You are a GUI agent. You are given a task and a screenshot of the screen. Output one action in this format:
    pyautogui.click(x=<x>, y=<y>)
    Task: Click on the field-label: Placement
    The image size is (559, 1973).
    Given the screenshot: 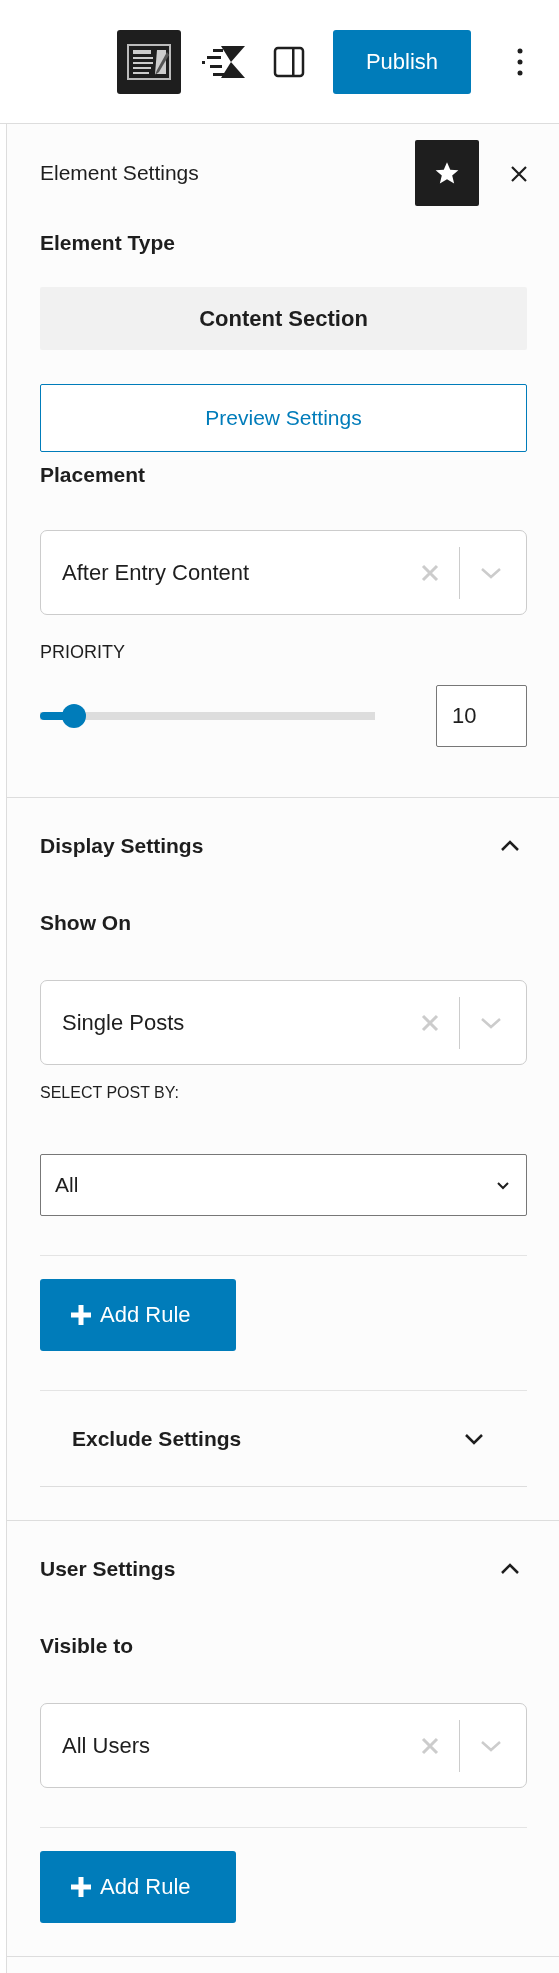 What is the action you would take?
    pyautogui.click(x=93, y=475)
    